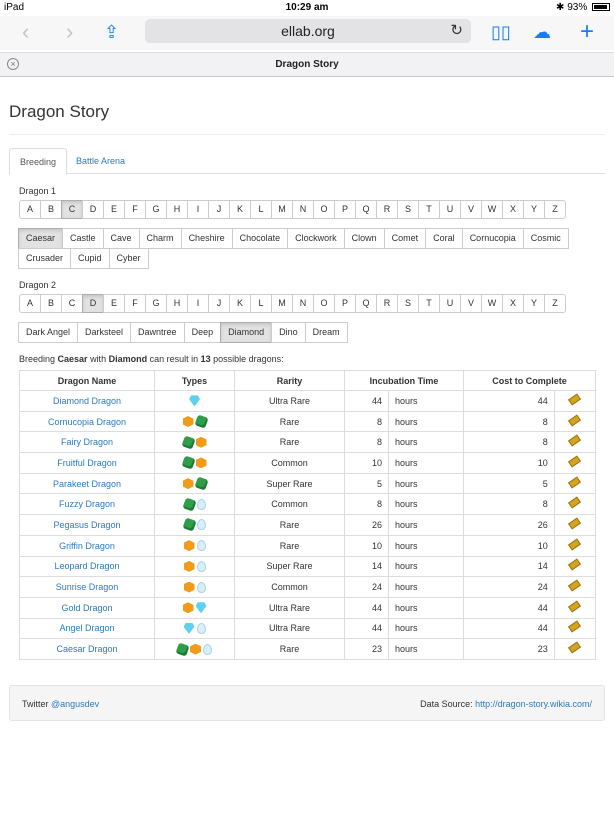 The height and width of the screenshot is (819, 614). What do you see at coordinates (408, 303) in the screenshot?
I see `dragon2-letter-s: S` at bounding box center [408, 303].